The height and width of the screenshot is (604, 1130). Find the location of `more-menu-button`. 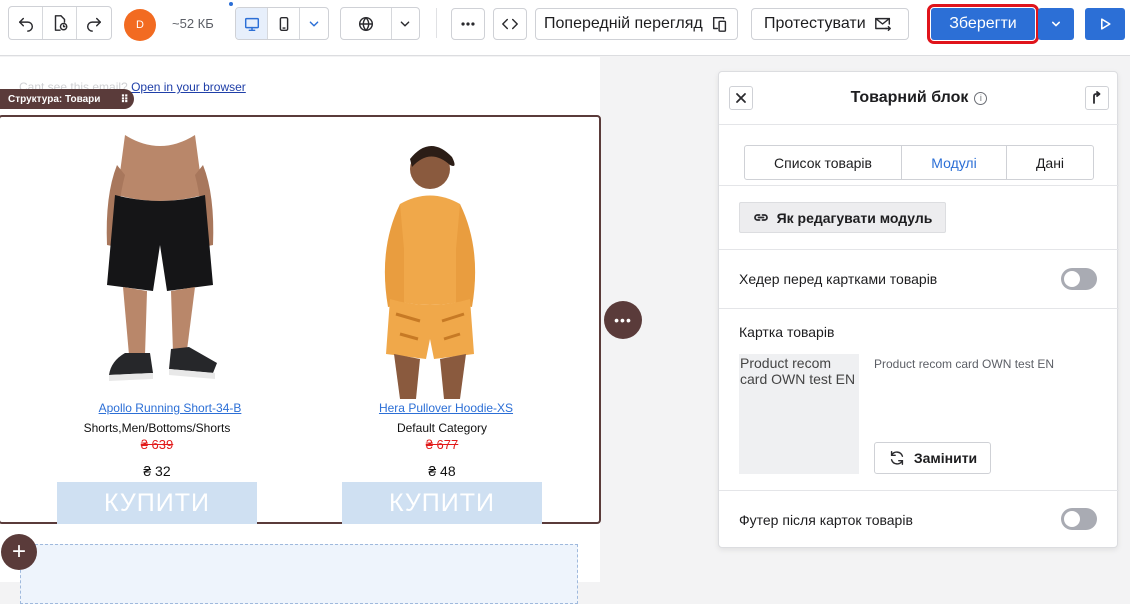

more-menu-button is located at coordinates (468, 24).